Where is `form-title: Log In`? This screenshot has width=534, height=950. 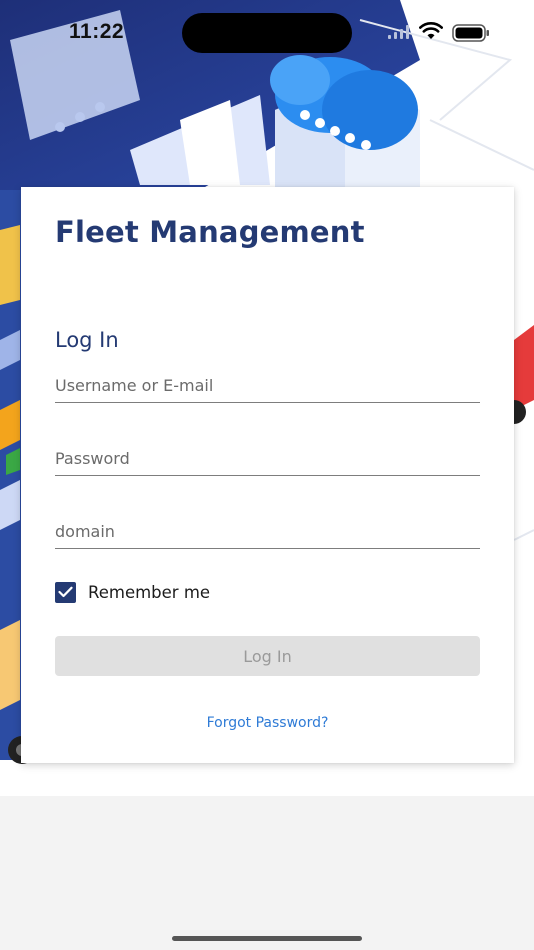
form-title: Log In is located at coordinates (87, 340).